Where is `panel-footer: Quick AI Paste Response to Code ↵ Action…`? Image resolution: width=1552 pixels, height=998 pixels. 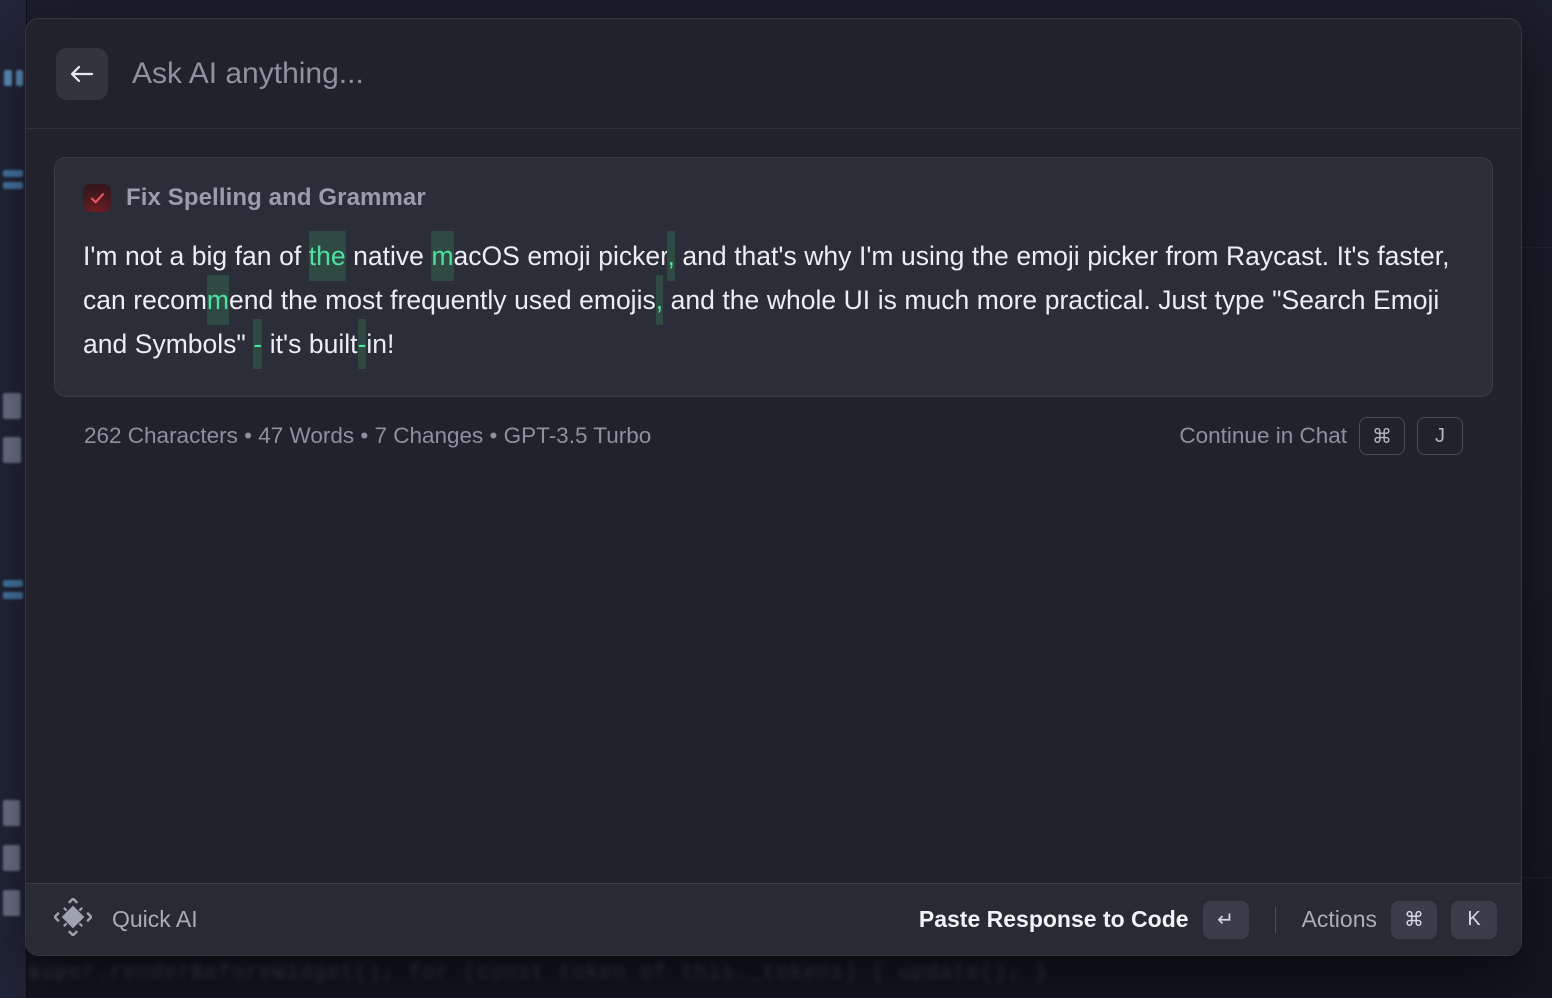
panel-footer: Quick AI Paste Response to Code ↵ Action… is located at coordinates (773, 919).